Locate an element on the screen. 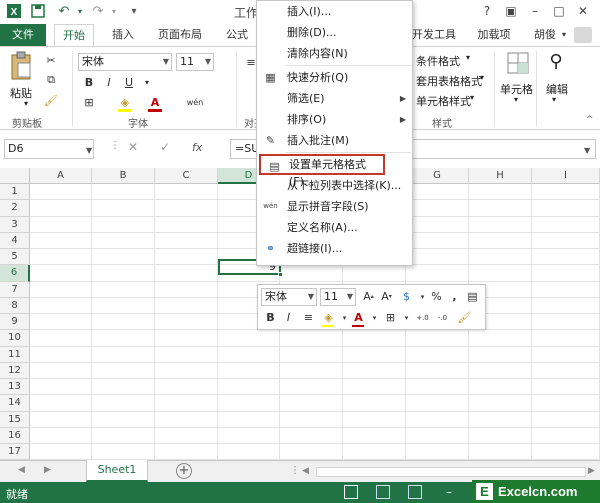 The image size is (600, 503). mini-fill-color-icon: ◈ is located at coordinates (328, 317).